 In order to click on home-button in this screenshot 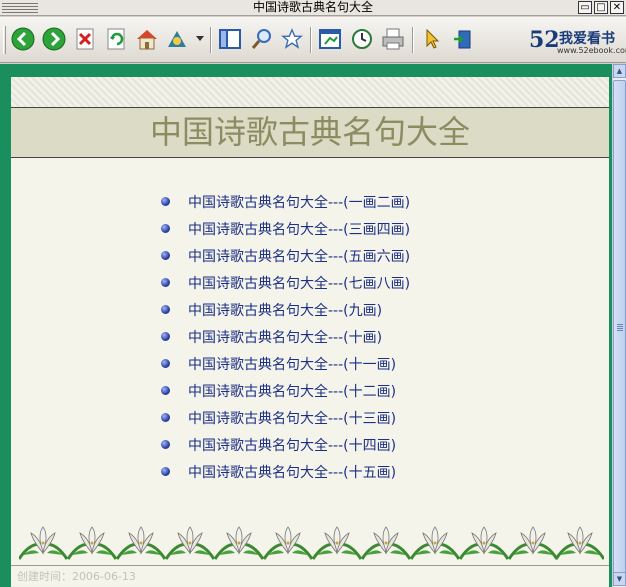, I will do `click(147, 39)`.